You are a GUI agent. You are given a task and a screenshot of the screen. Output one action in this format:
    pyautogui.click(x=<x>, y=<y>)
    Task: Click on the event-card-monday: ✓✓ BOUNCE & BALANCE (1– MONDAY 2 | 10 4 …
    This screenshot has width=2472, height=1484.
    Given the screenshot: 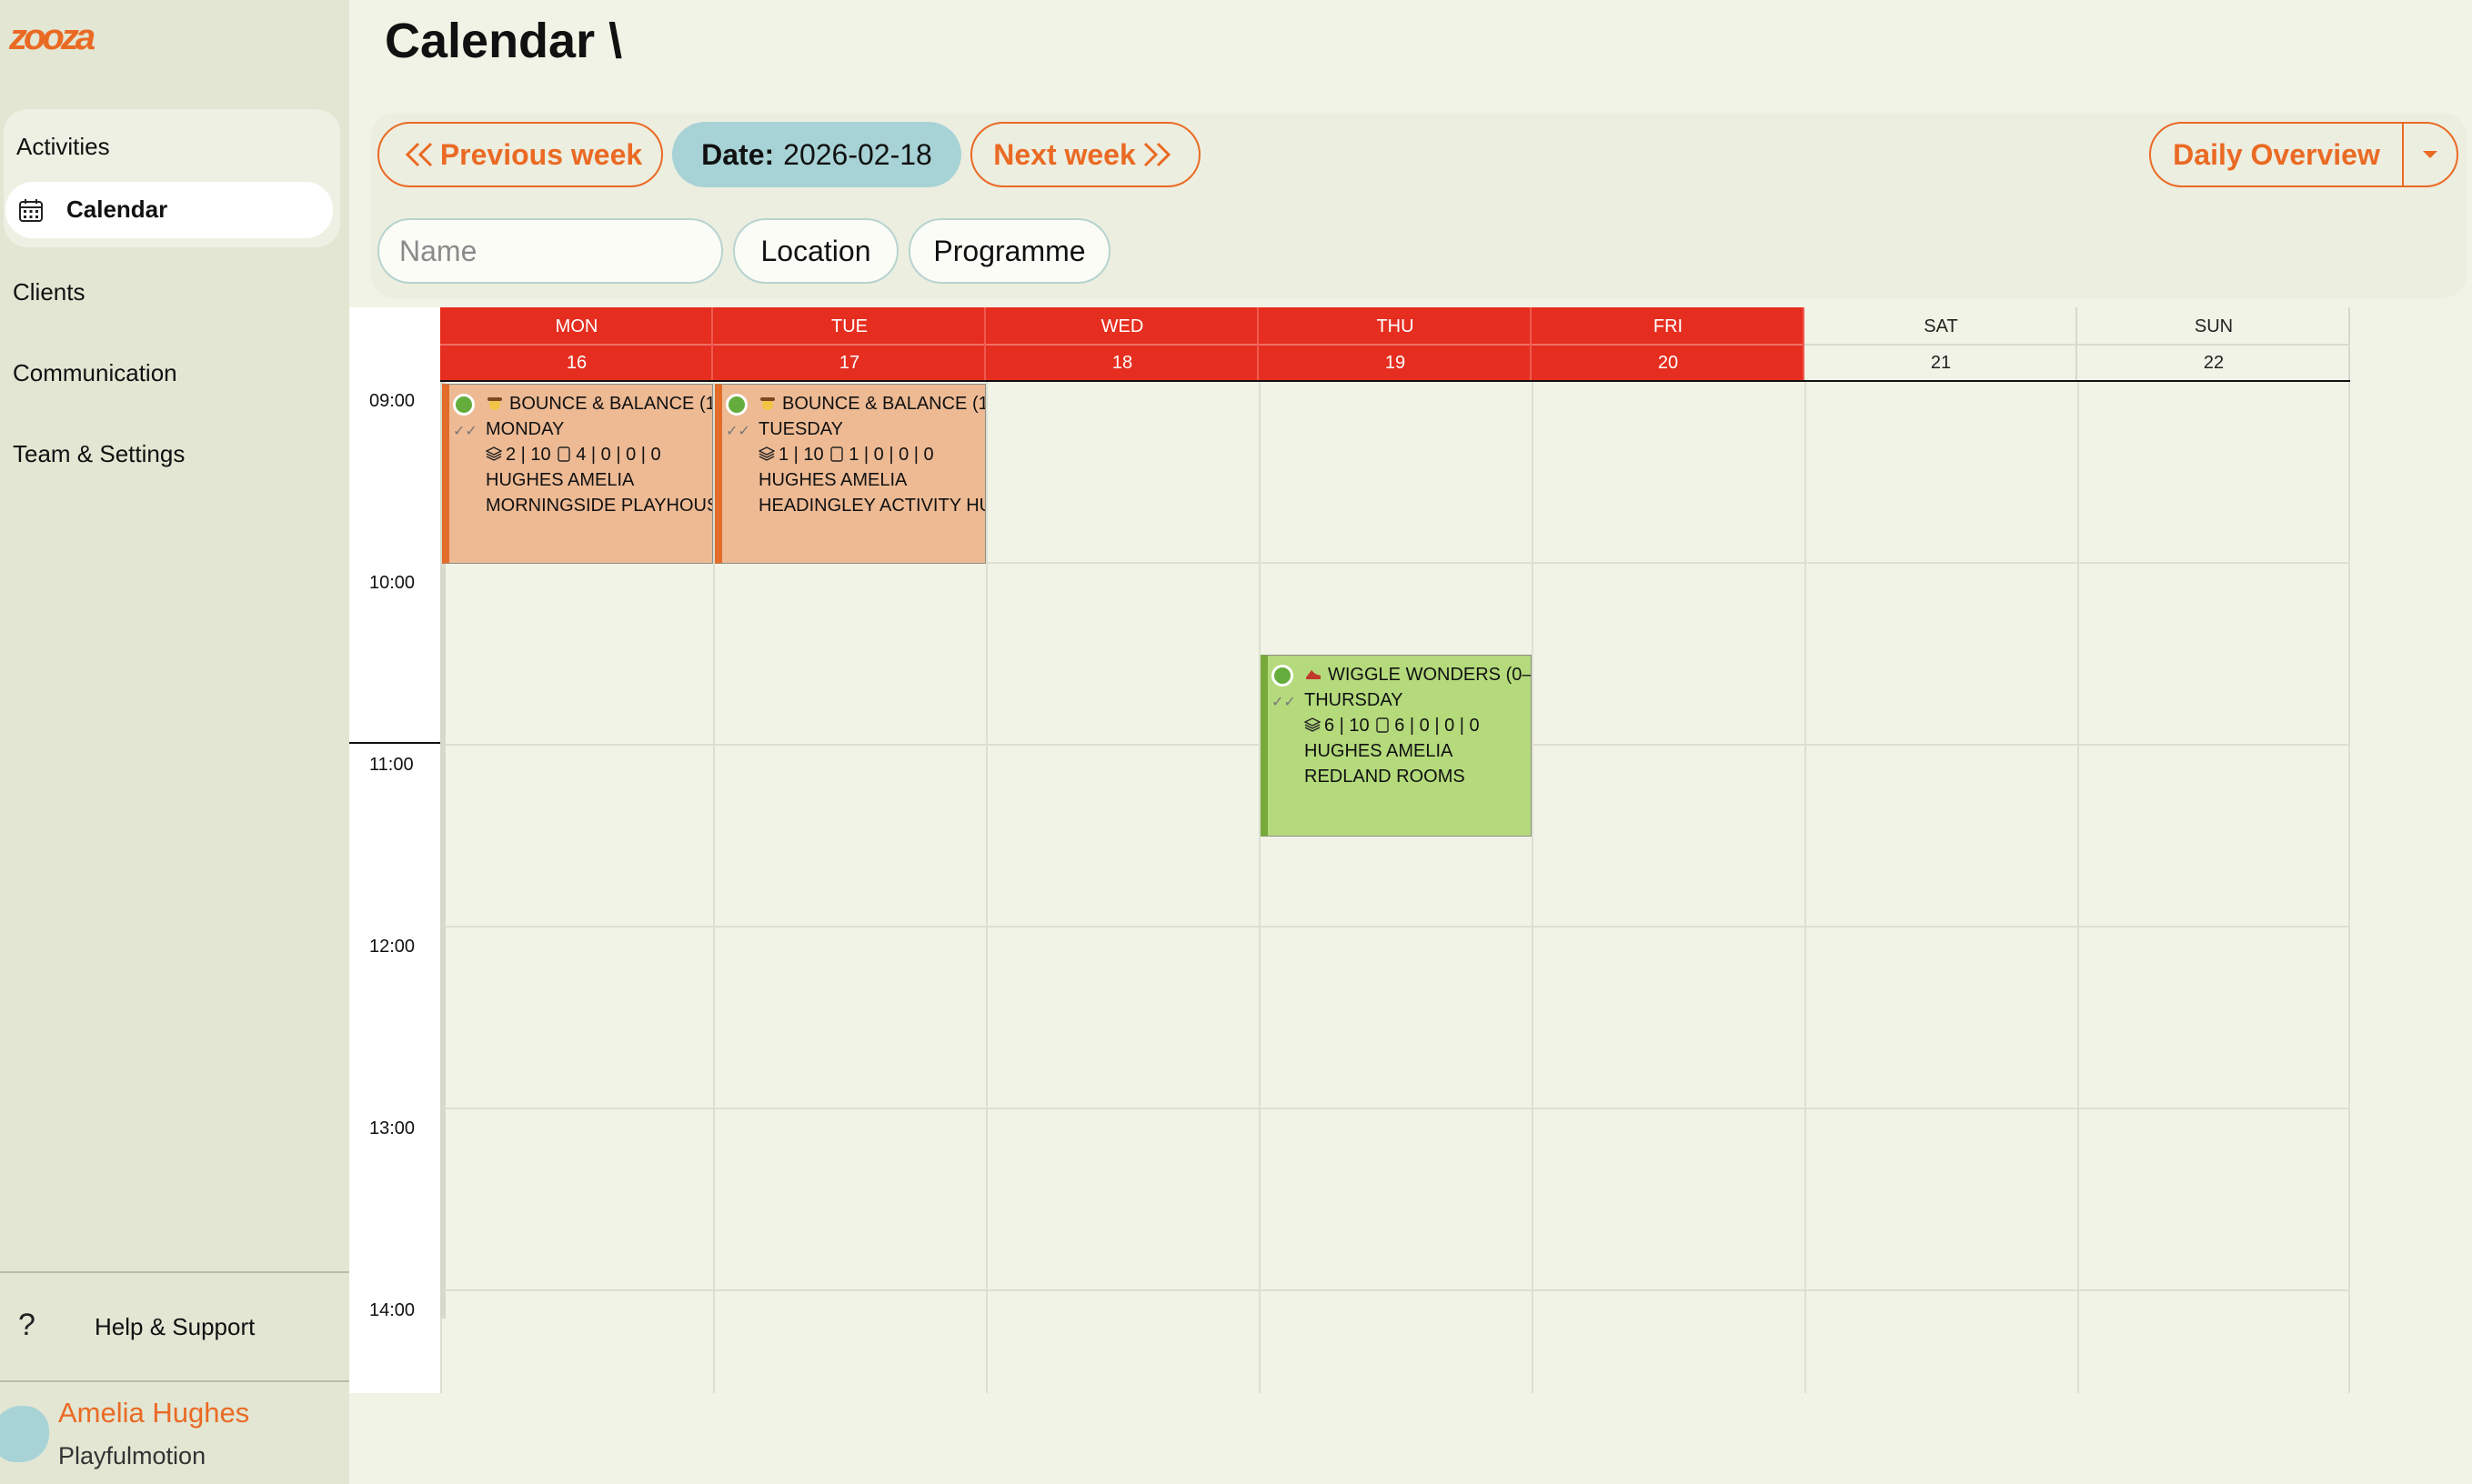 What is the action you would take?
    pyautogui.click(x=577, y=474)
    